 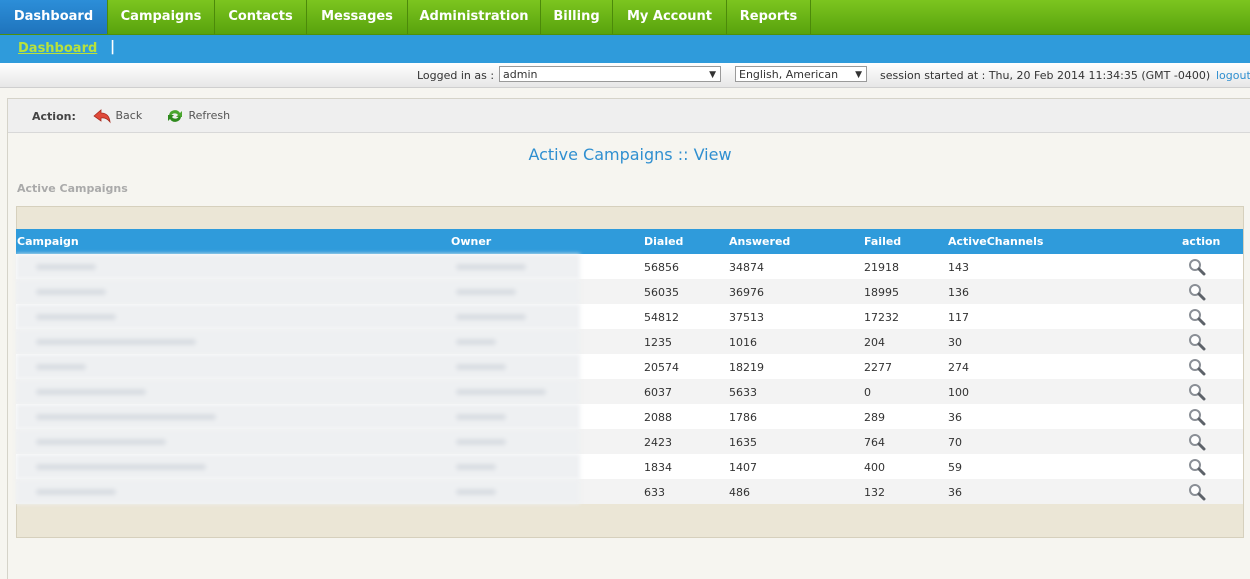 What do you see at coordinates (958, 267) in the screenshot?
I see `cell-active-channels: 143` at bounding box center [958, 267].